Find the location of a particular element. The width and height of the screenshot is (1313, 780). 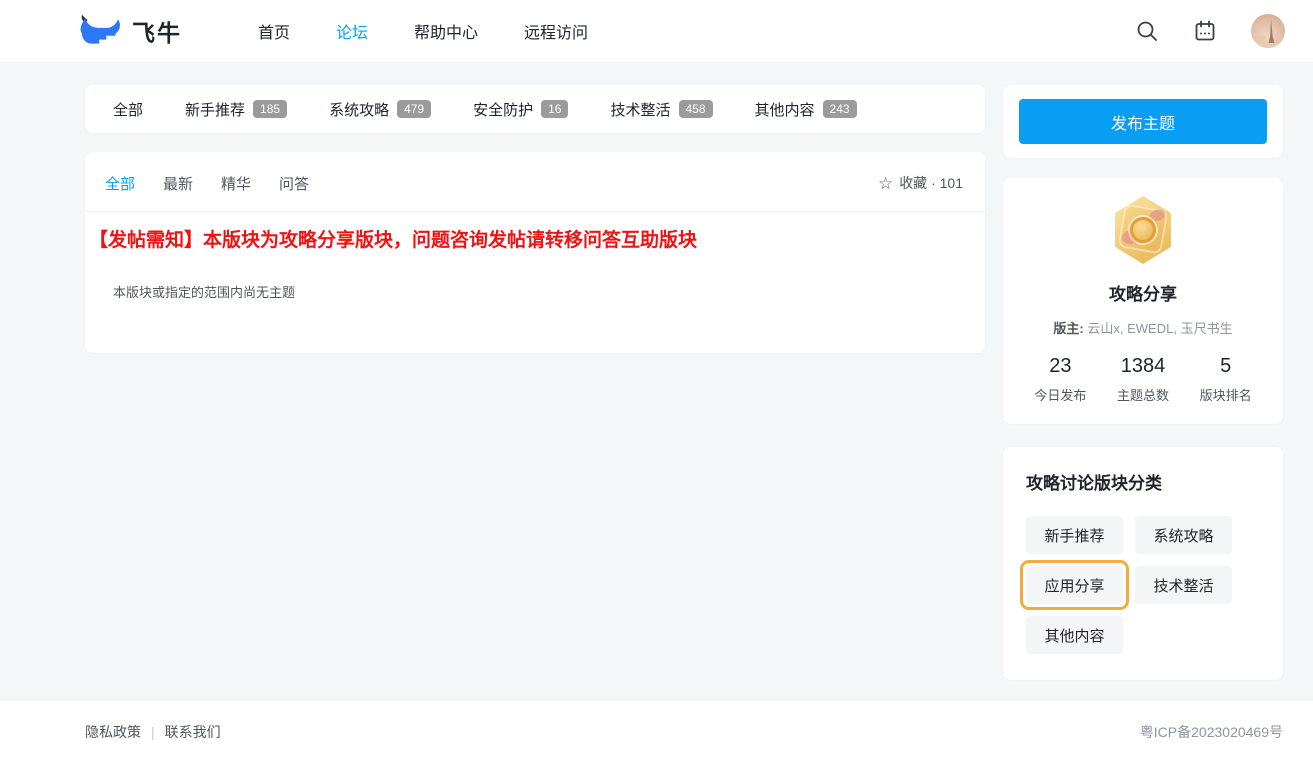

stat-rank: 5 版块排名 is located at coordinates (1225, 379).